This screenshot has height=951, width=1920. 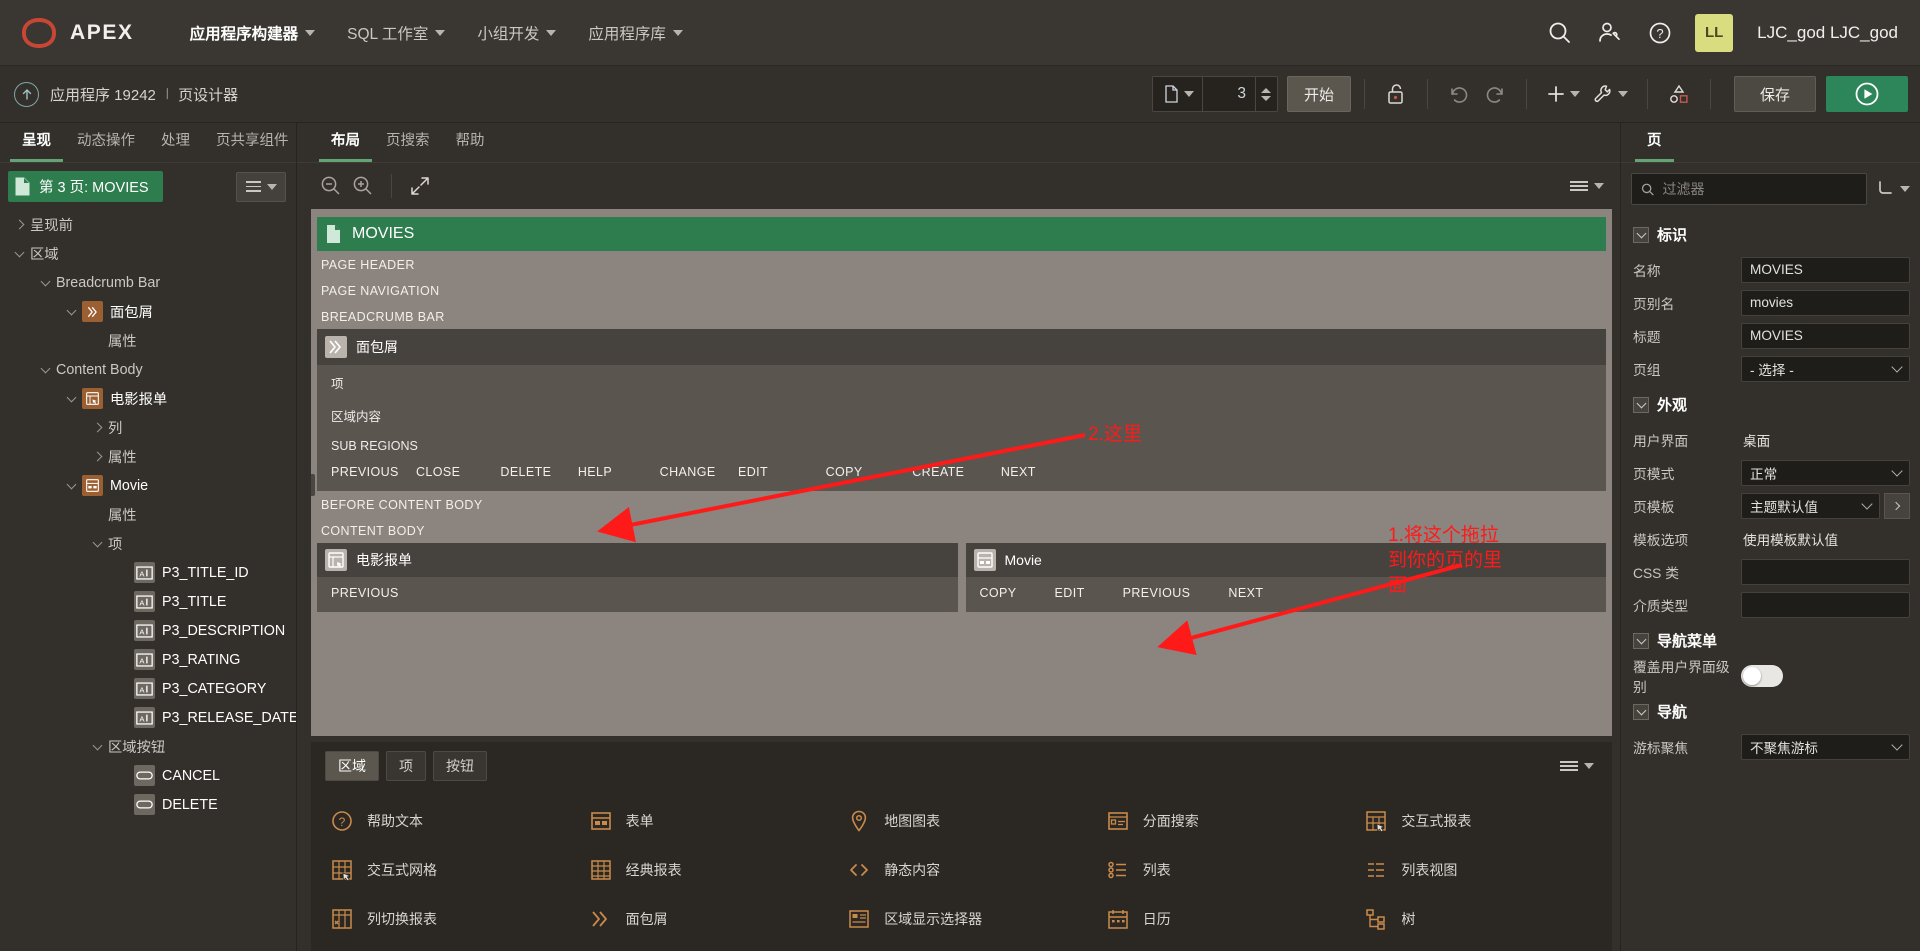 I want to click on page-number-value: 3, so click(x=1229, y=94).